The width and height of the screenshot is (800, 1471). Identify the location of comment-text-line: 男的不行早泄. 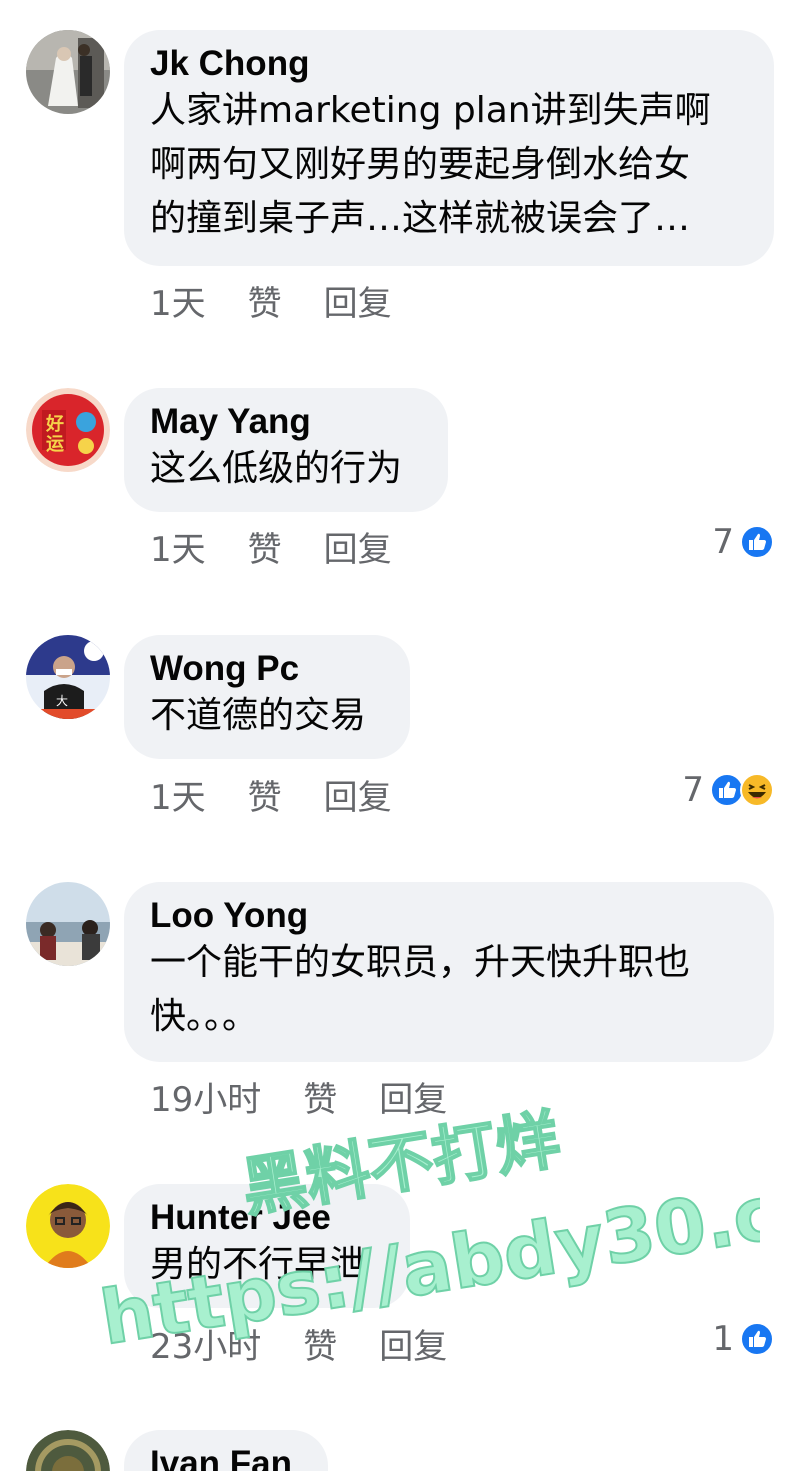
(258, 1264).